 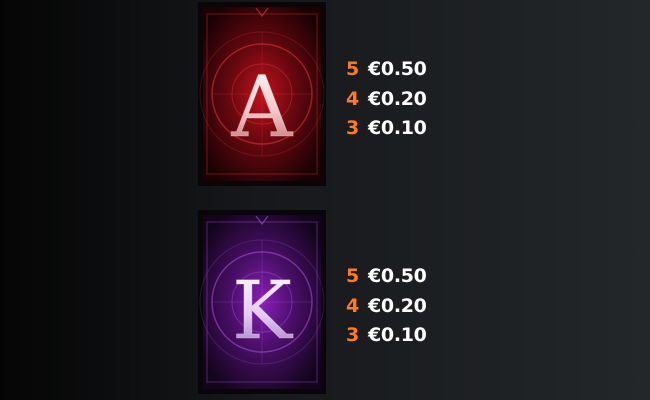 I want to click on ace-symbol-card: A, so click(x=262, y=94).